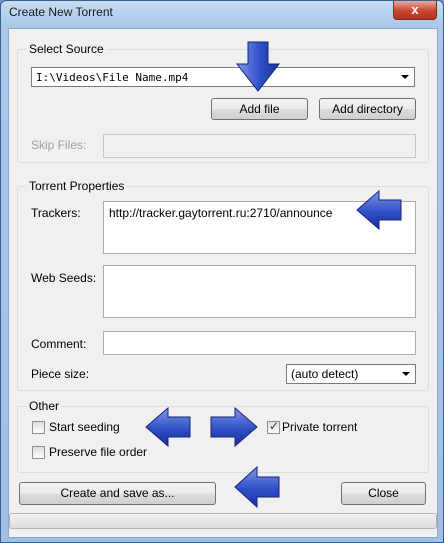  What do you see at coordinates (223, 521) in the screenshot?
I see `creation-progress-bar` at bounding box center [223, 521].